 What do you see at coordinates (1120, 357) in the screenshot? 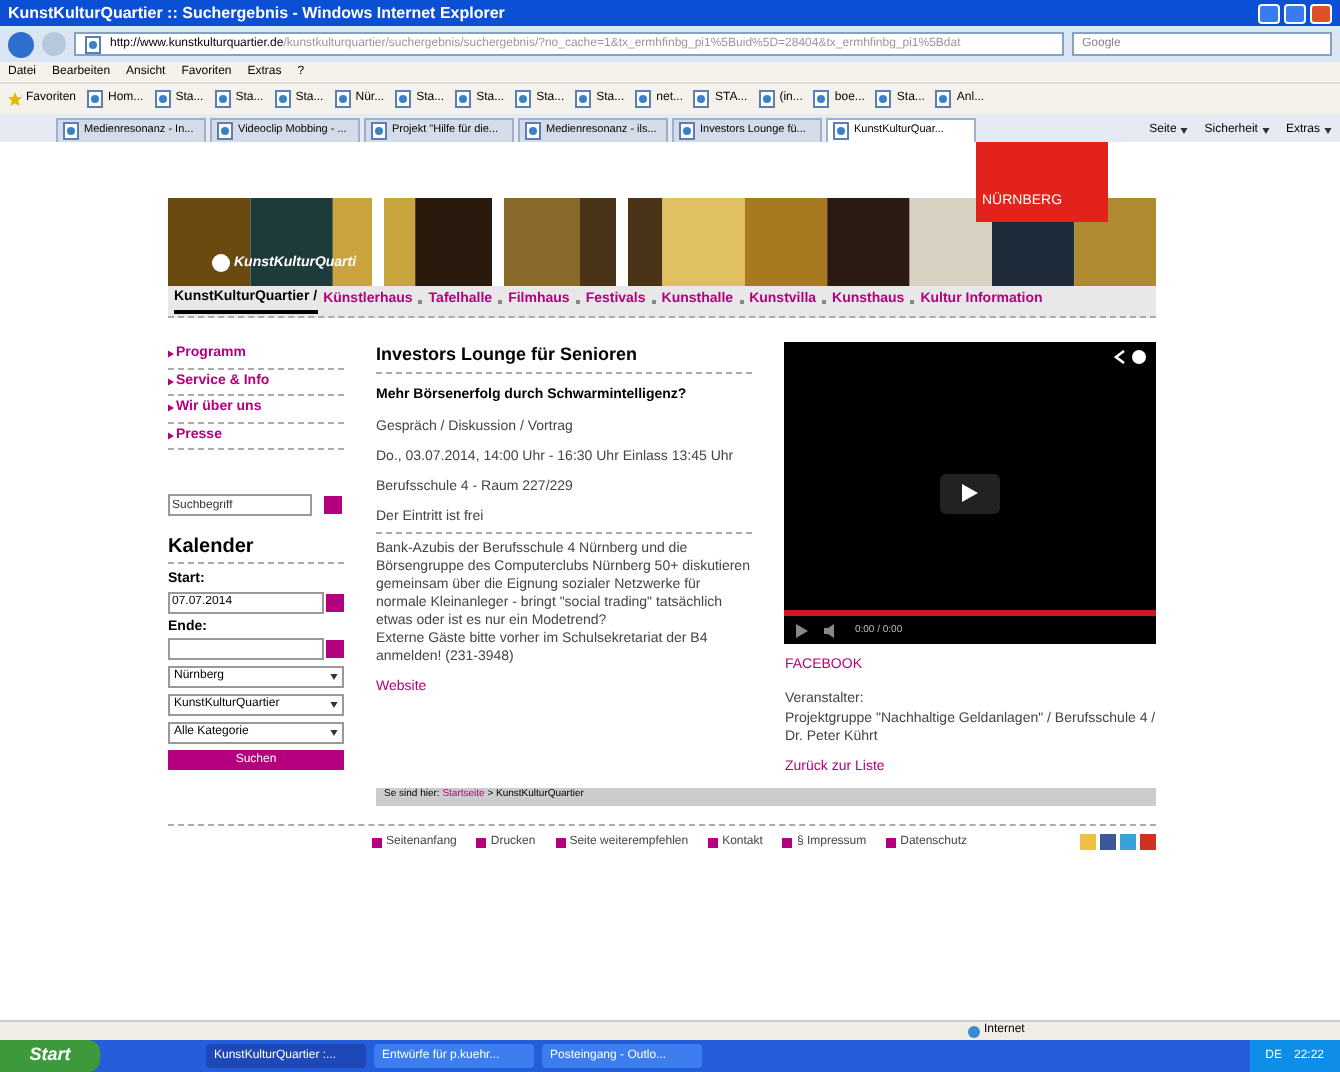
I see `share-icon` at bounding box center [1120, 357].